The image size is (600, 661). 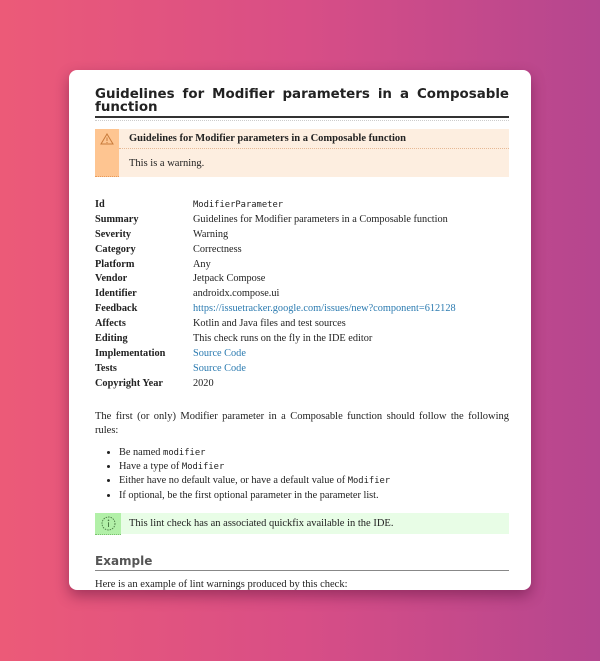 What do you see at coordinates (111, 338) in the screenshot?
I see `metadata-key: Editing` at bounding box center [111, 338].